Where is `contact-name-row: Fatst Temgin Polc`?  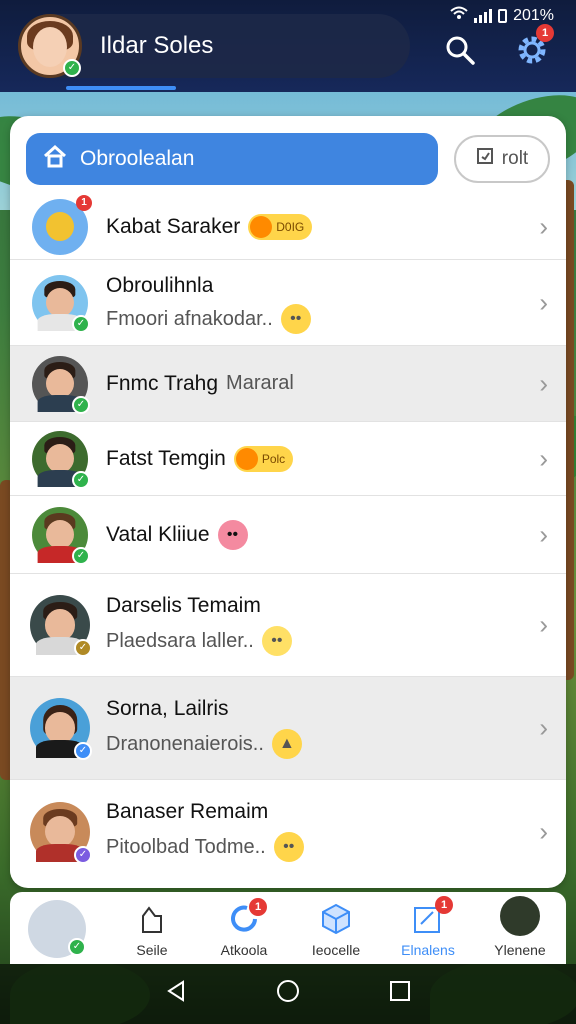 contact-name-row: Fatst Temgin Polc is located at coordinates (200, 458).